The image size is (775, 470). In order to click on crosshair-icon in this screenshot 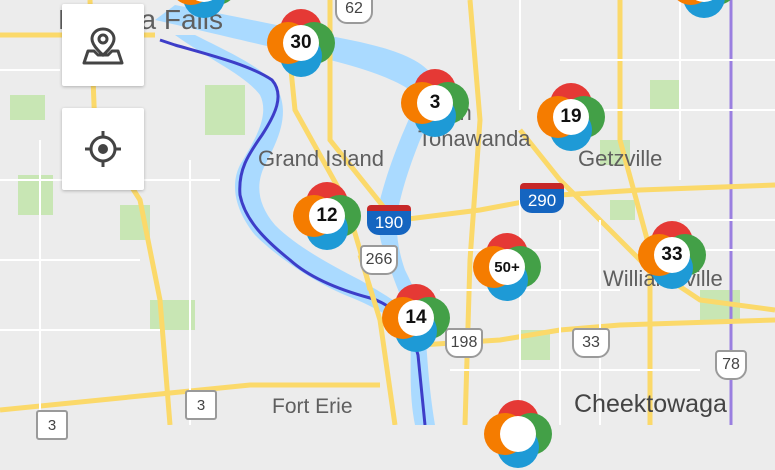, I will do `click(103, 149)`.